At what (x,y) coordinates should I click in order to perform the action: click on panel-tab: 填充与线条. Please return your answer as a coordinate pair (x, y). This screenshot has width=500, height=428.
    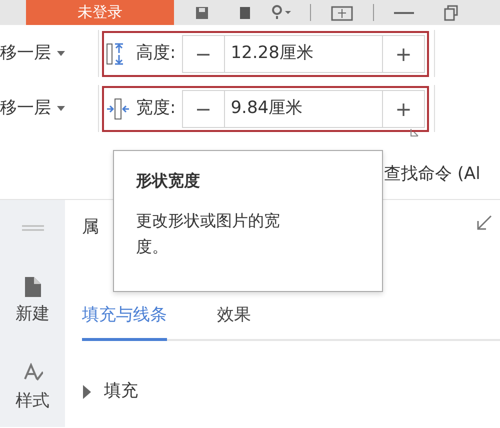
    Looking at the image, I should click on (124, 321).